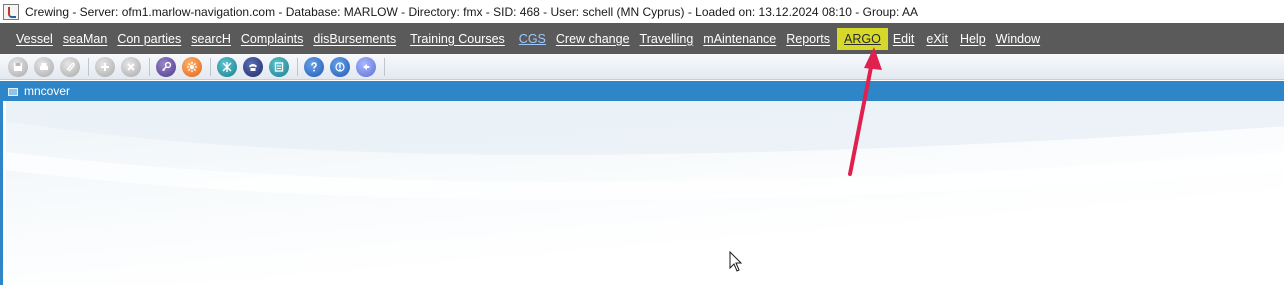  Describe the element at coordinates (643, 91) in the screenshot. I see `frame-titlebar: mncover` at that location.